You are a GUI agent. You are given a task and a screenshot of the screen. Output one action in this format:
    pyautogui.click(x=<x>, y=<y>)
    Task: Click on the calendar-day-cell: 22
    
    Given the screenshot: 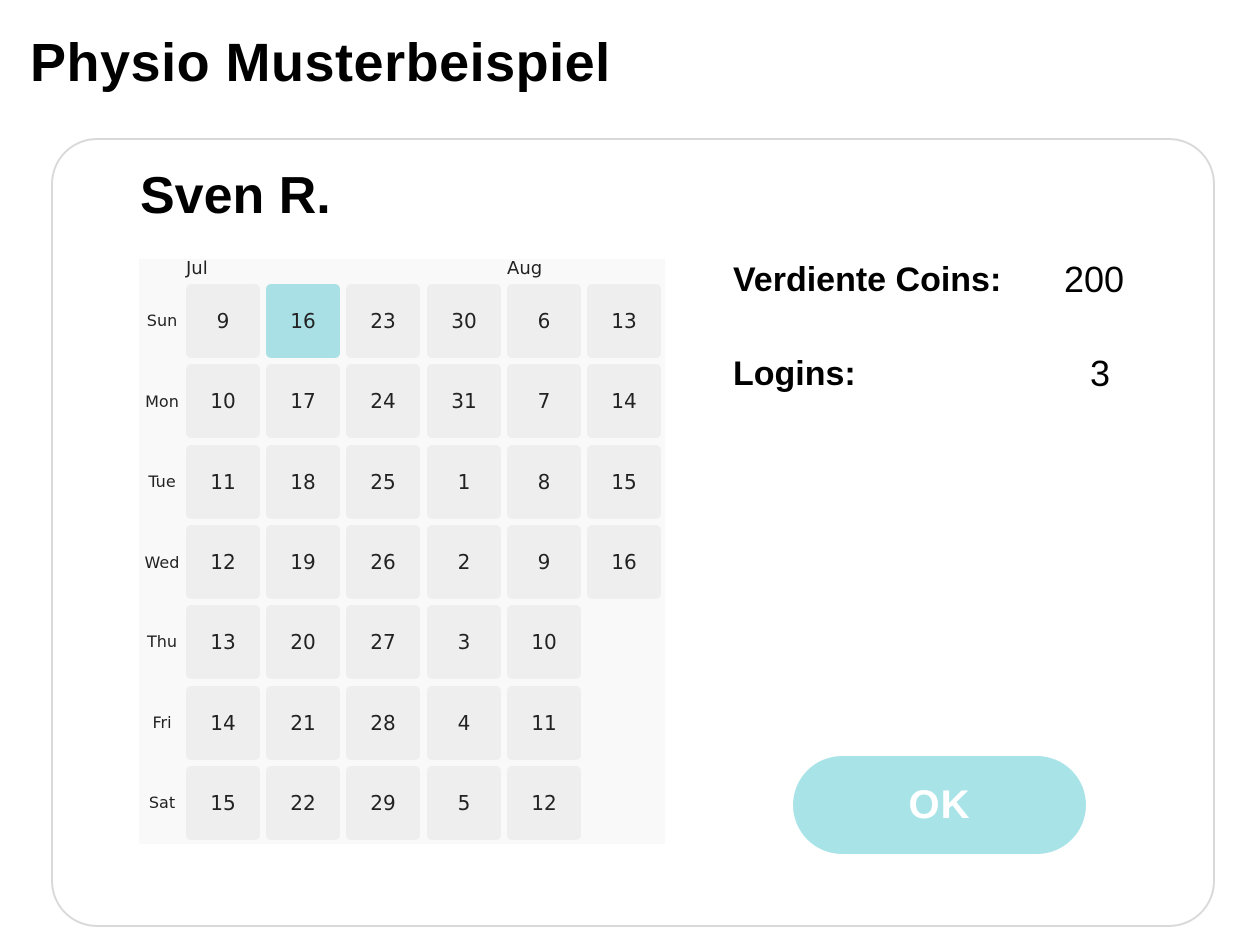 What is the action you would take?
    pyautogui.click(x=303, y=803)
    